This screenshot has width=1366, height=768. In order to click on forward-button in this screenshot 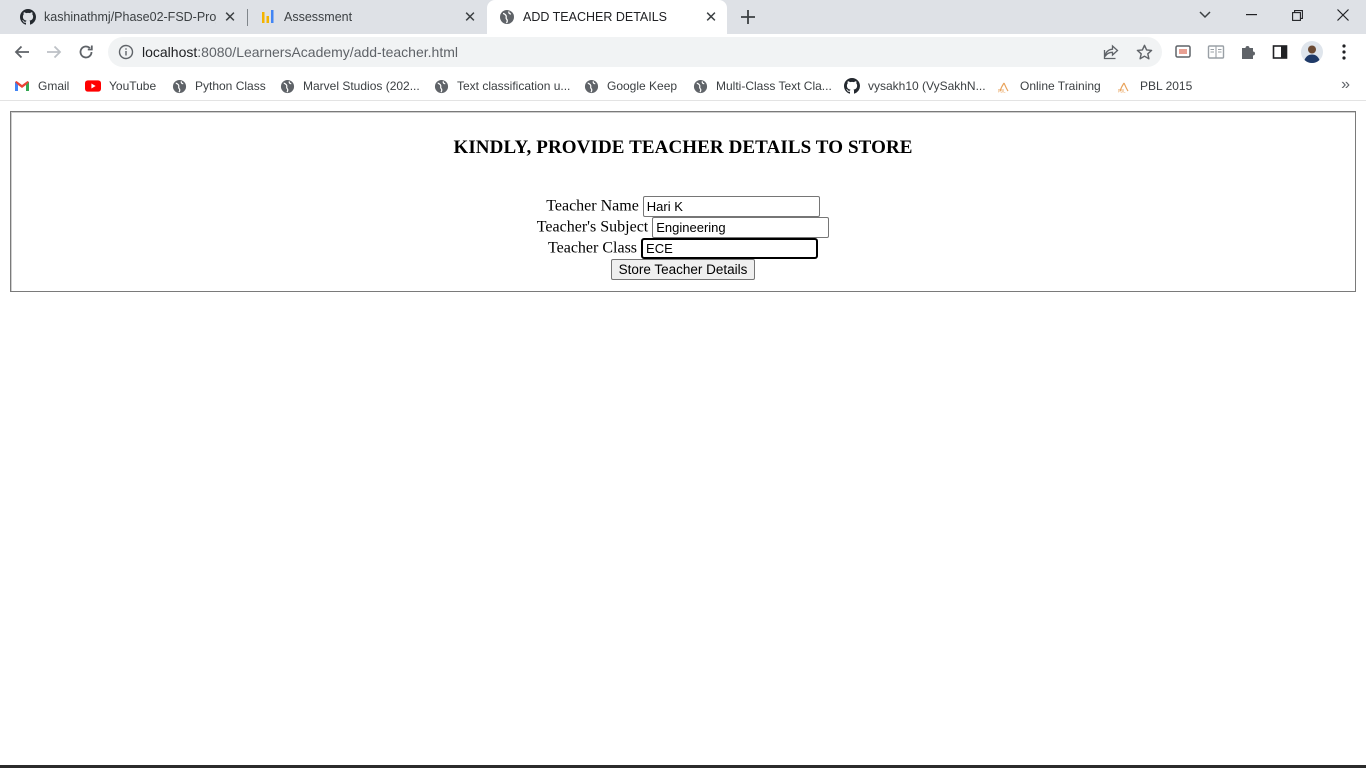, I will do `click(54, 52)`.